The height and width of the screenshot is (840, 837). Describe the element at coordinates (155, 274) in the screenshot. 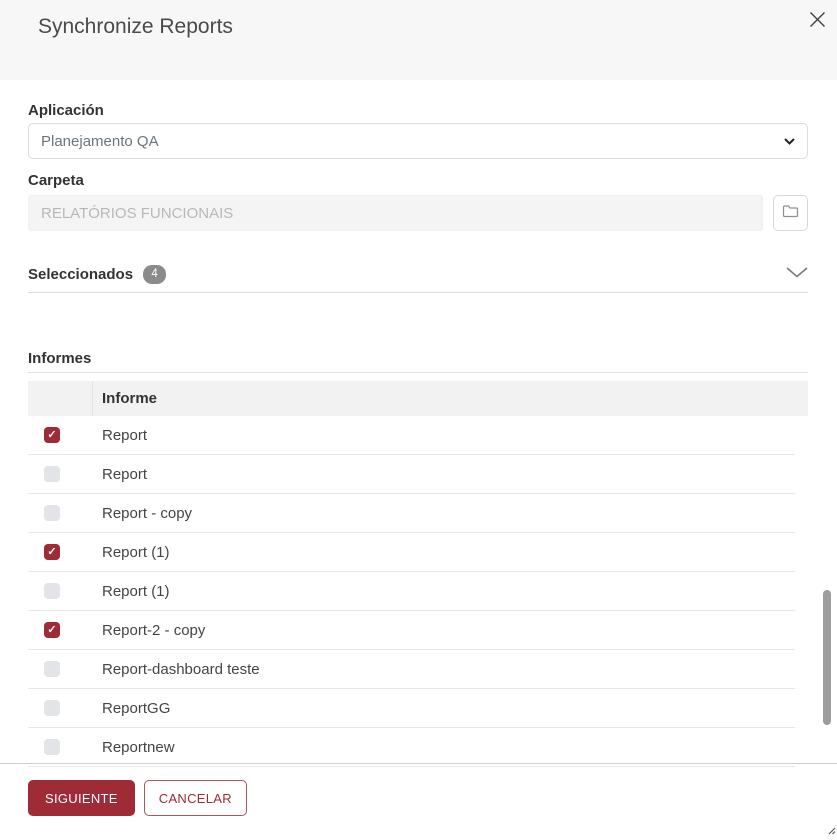

I see `selected-count-badge: 4` at that location.